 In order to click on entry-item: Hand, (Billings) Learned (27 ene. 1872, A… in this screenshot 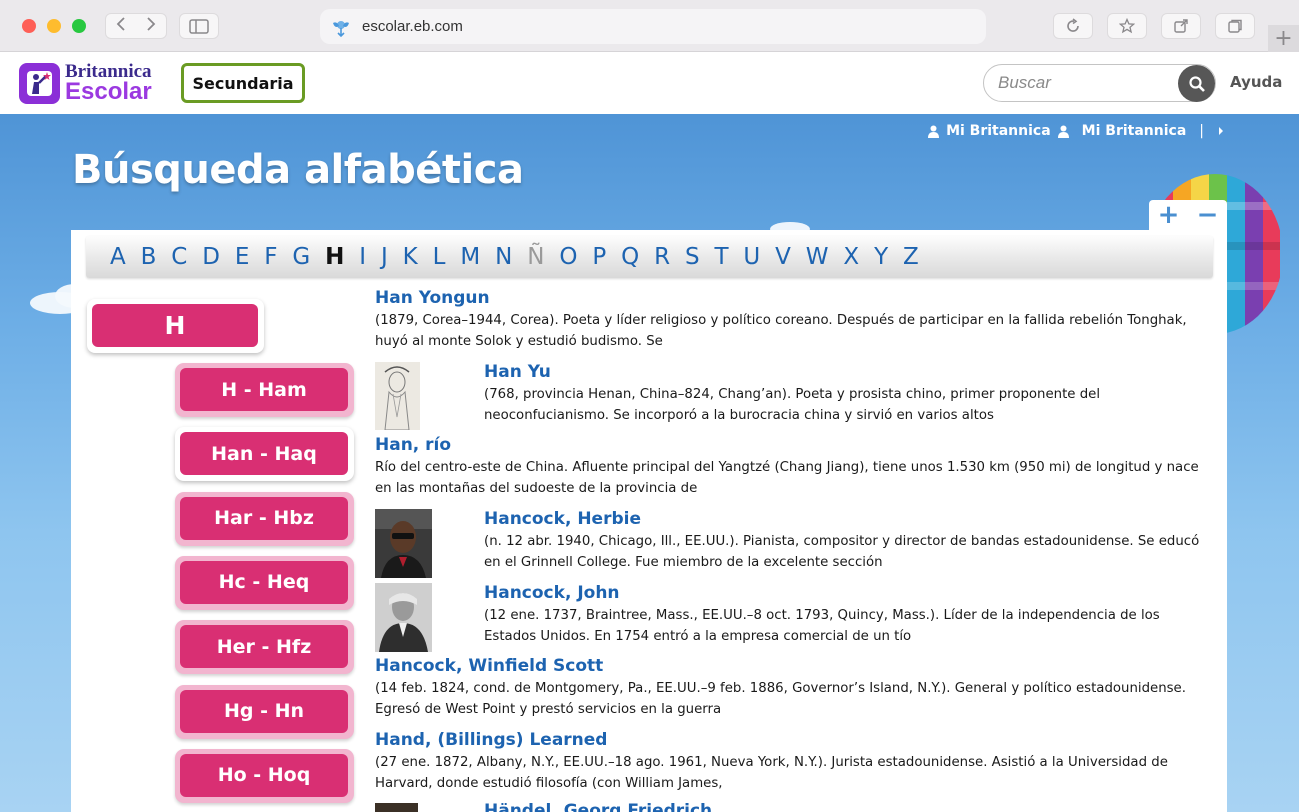, I will do `click(791, 761)`.